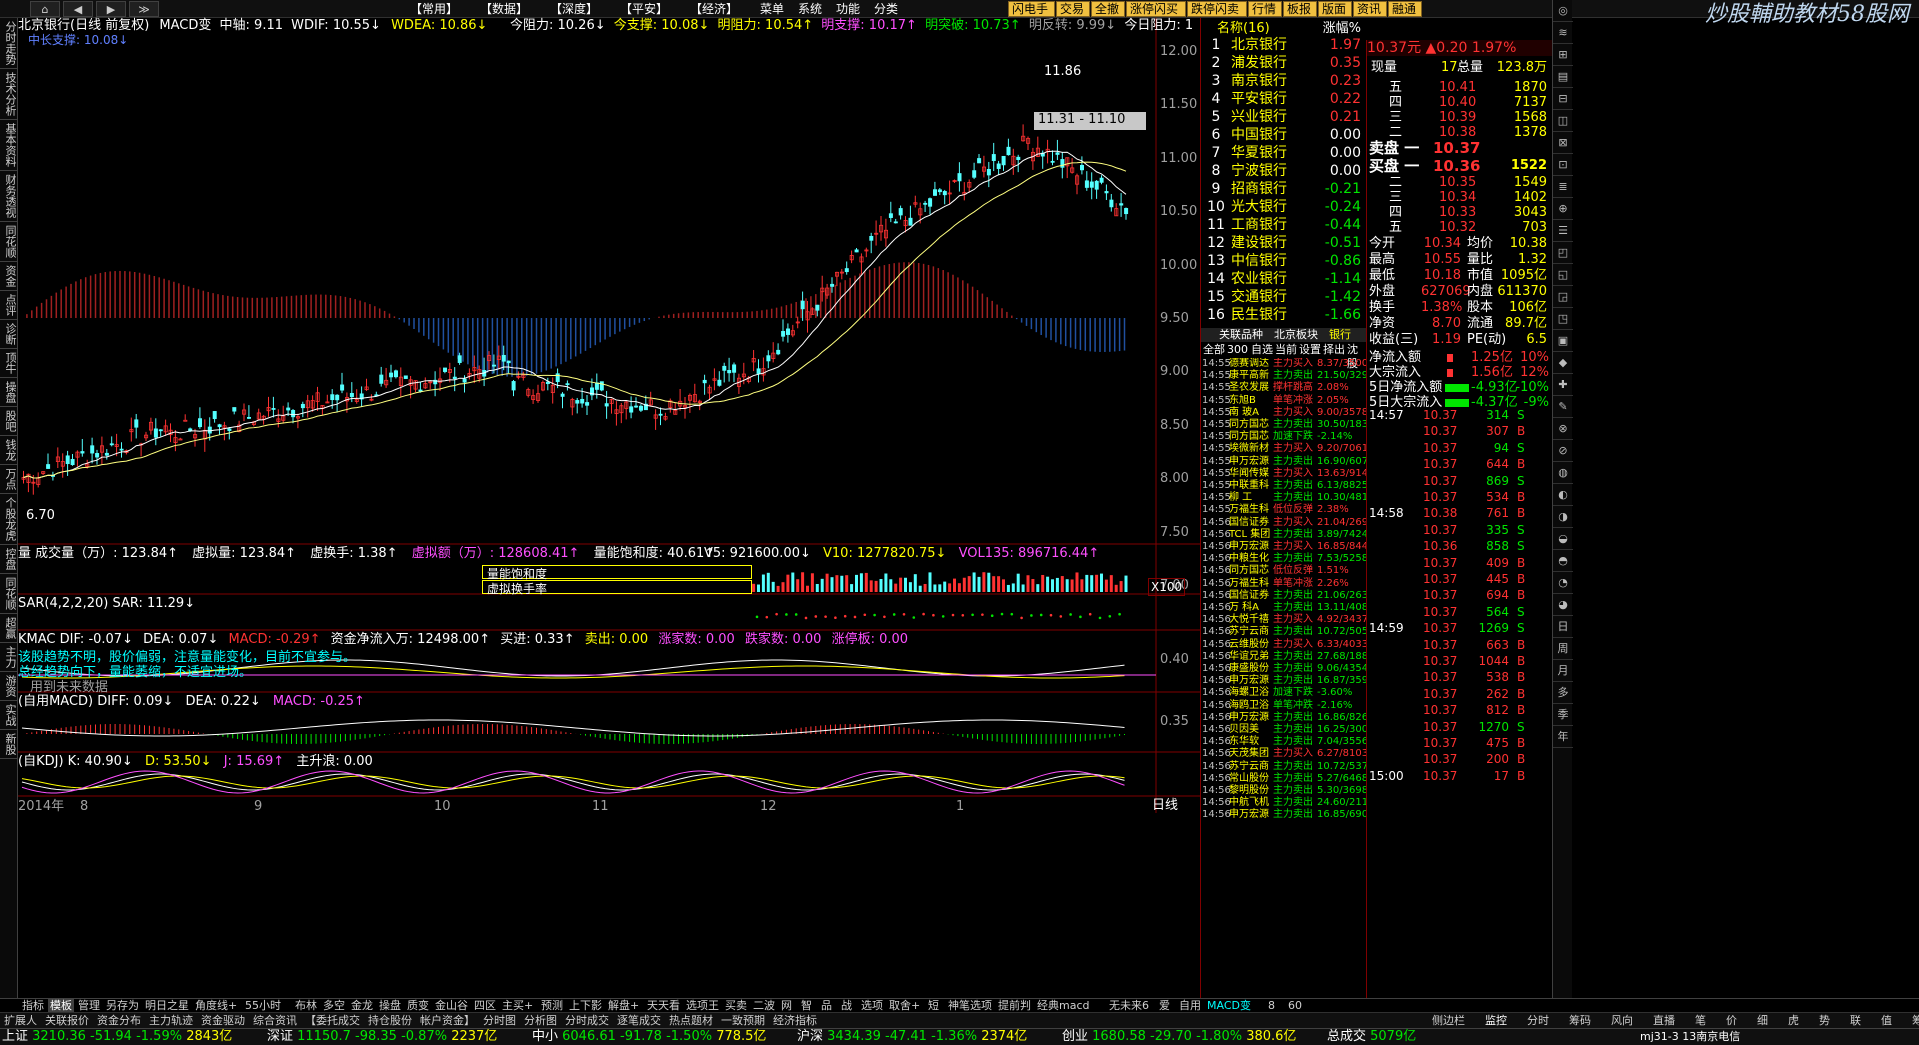  Describe the element at coordinates (1886, 1020) in the screenshot. I see `side-tab-12: 值` at that location.